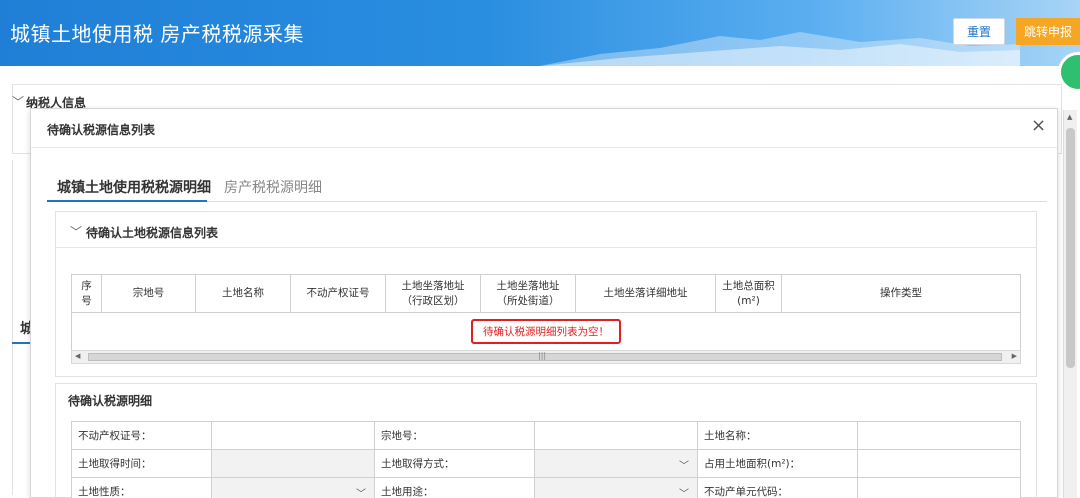 This screenshot has height=498, width=1080. I want to click on col-index: 序号, so click(86, 293).